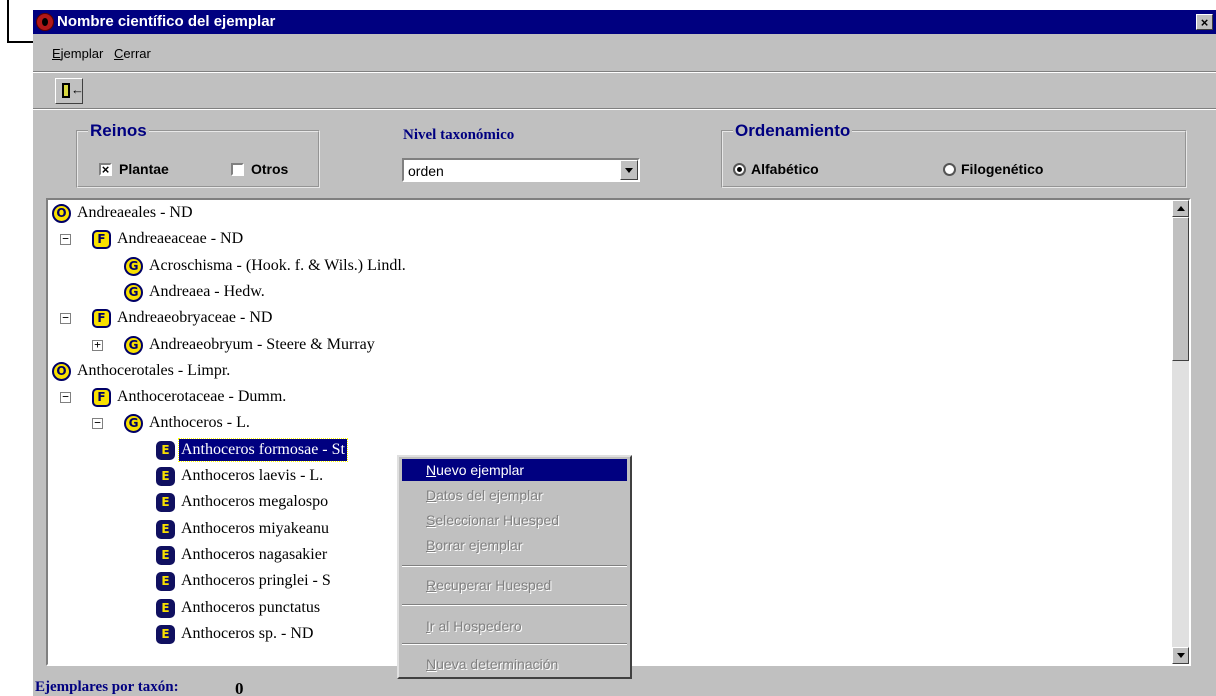  I want to click on otros-checkbox, so click(237, 169).